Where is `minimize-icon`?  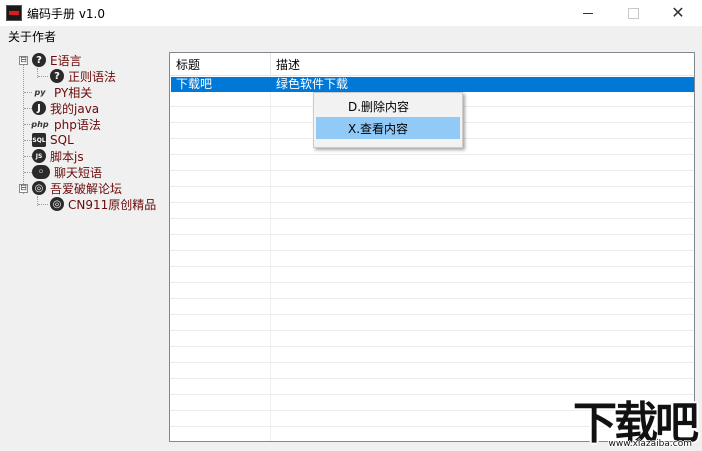 minimize-icon is located at coordinates (588, 13).